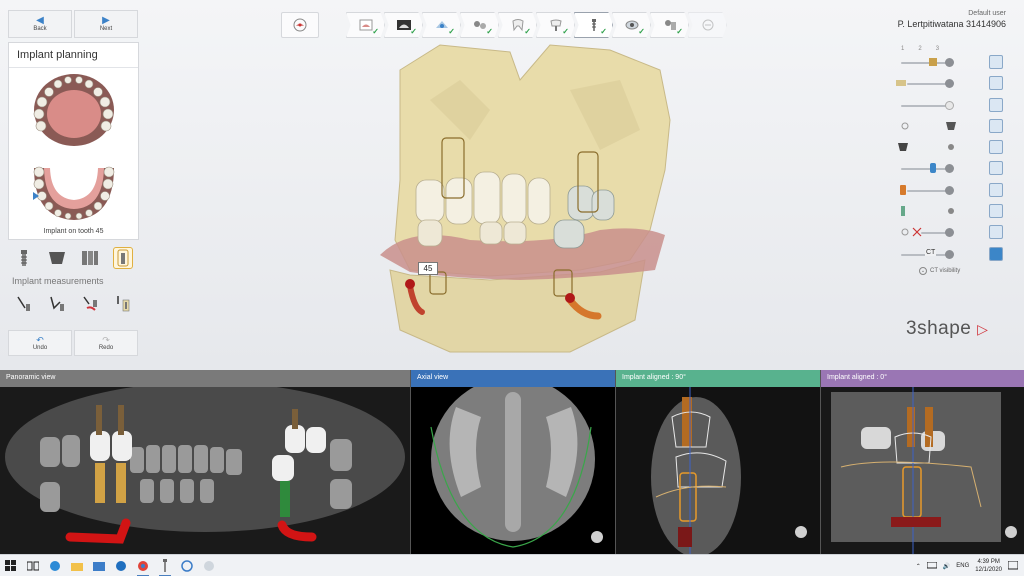 This screenshot has width=1024, height=576. Describe the element at coordinates (187, 565) in the screenshot. I see `taskbar-app-scan` at that location.